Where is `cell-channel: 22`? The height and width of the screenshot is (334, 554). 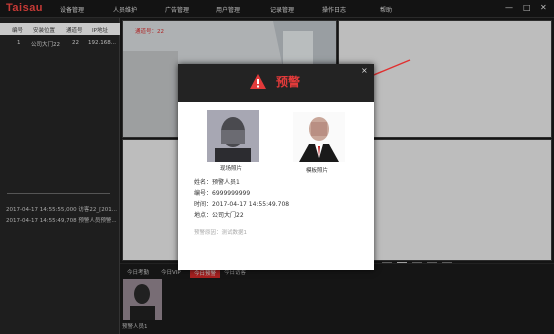
cell-channel: 22 is located at coordinates (75, 43).